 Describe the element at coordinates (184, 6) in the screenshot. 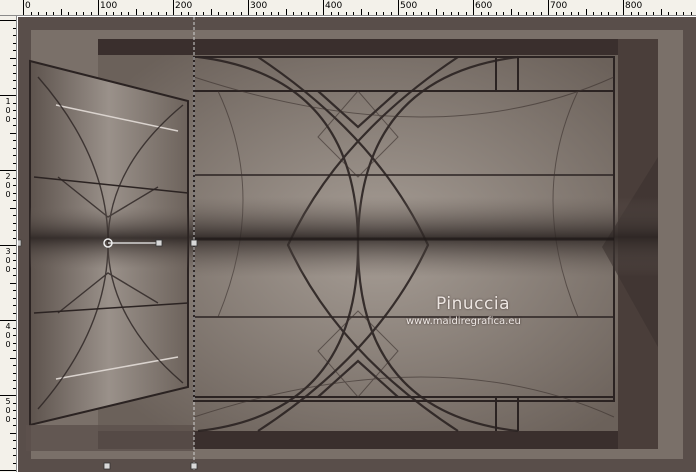

I see `ruler-label: 200` at that location.